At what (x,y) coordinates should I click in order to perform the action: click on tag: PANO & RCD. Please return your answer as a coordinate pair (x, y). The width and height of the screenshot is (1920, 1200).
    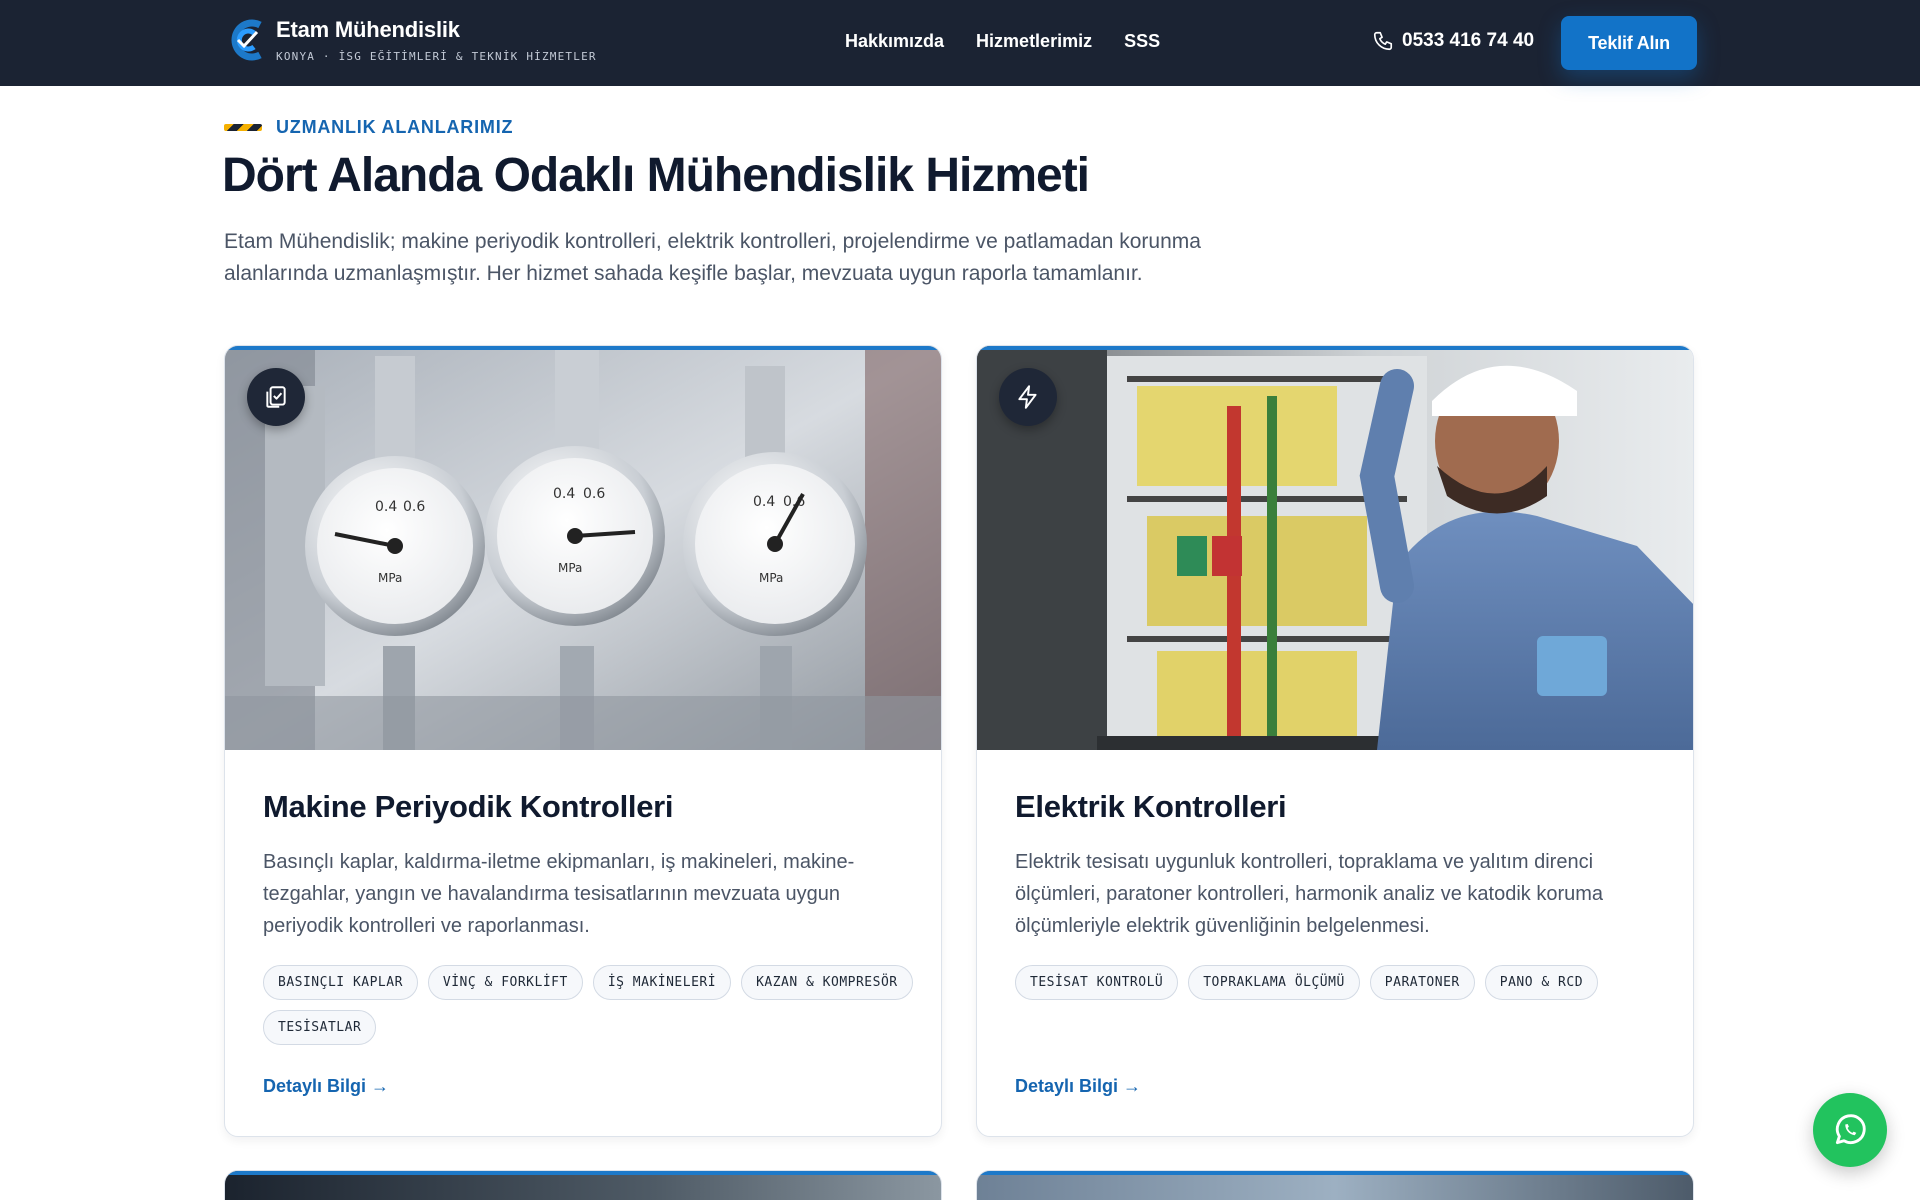
    Looking at the image, I should click on (1541, 982).